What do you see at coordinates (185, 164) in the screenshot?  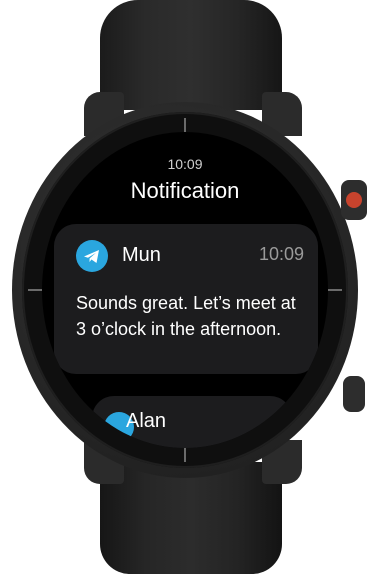 I see `status-time: 10:09` at bounding box center [185, 164].